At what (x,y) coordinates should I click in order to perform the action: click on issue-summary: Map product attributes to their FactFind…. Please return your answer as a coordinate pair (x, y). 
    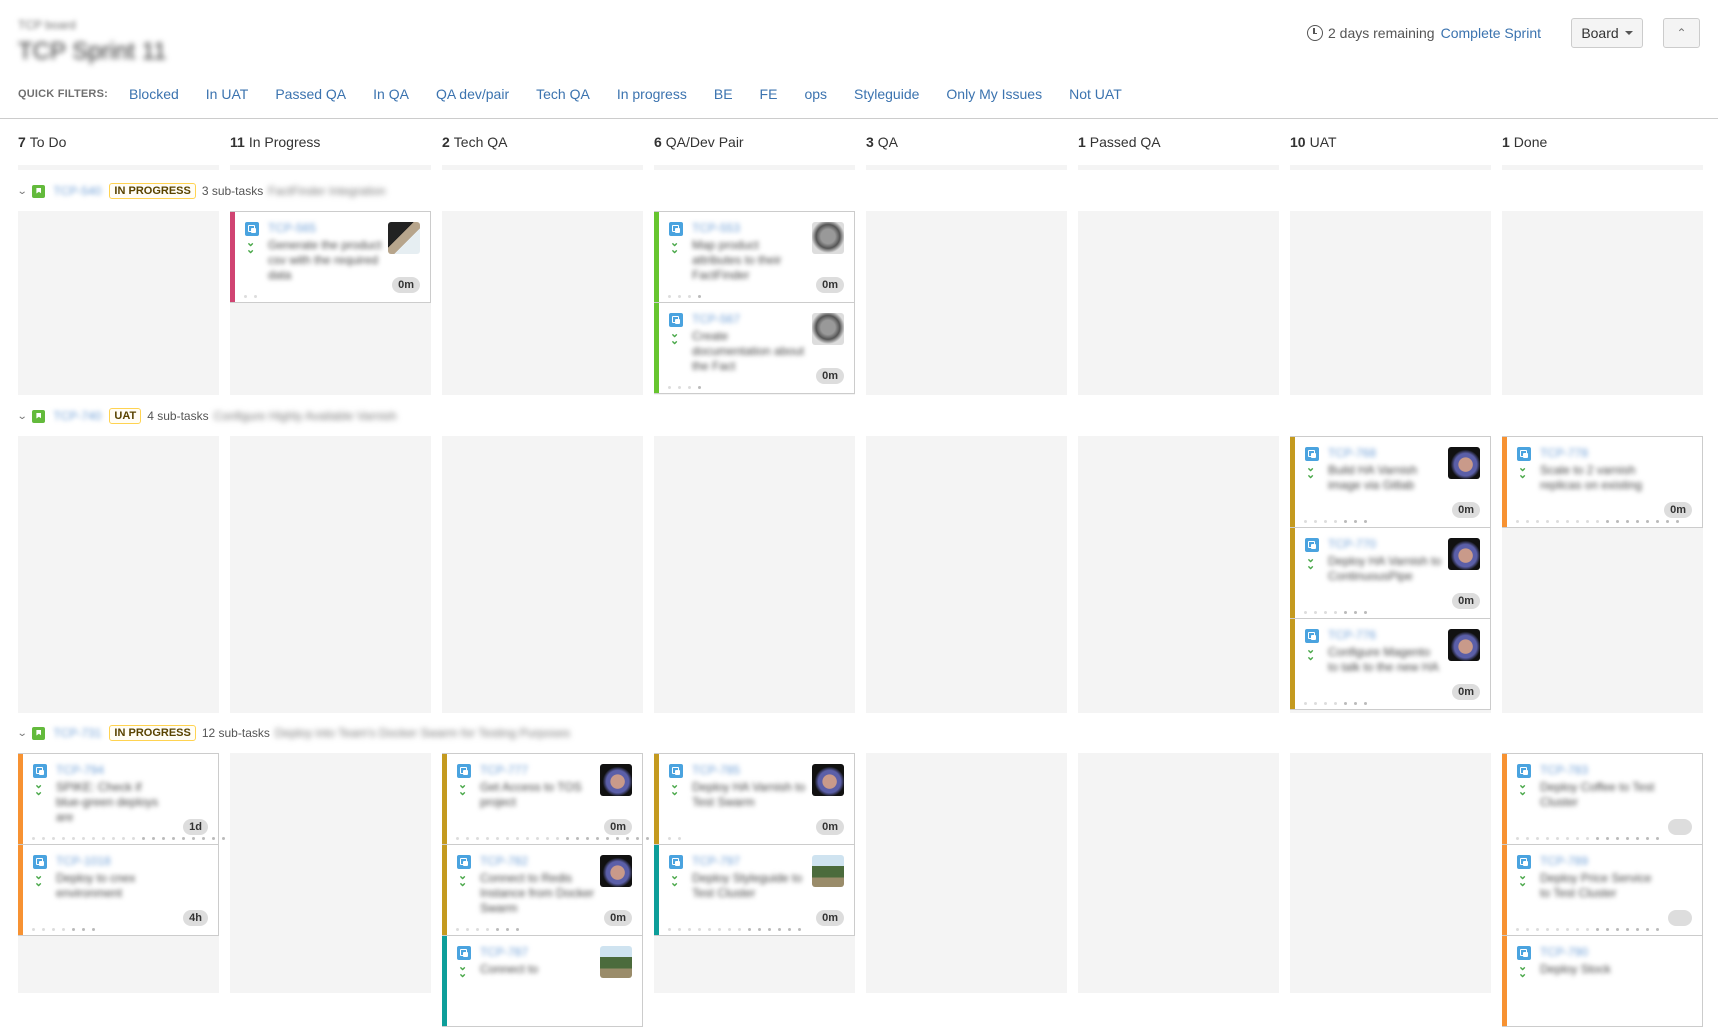
    Looking at the image, I should click on (737, 260).